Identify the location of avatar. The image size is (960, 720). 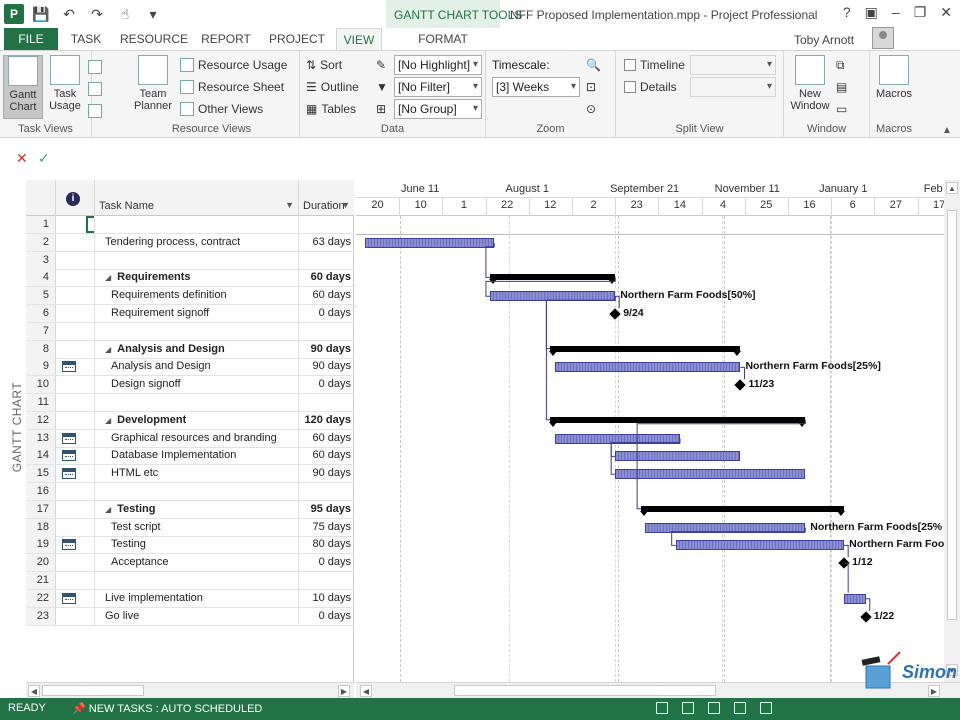
(883, 38).